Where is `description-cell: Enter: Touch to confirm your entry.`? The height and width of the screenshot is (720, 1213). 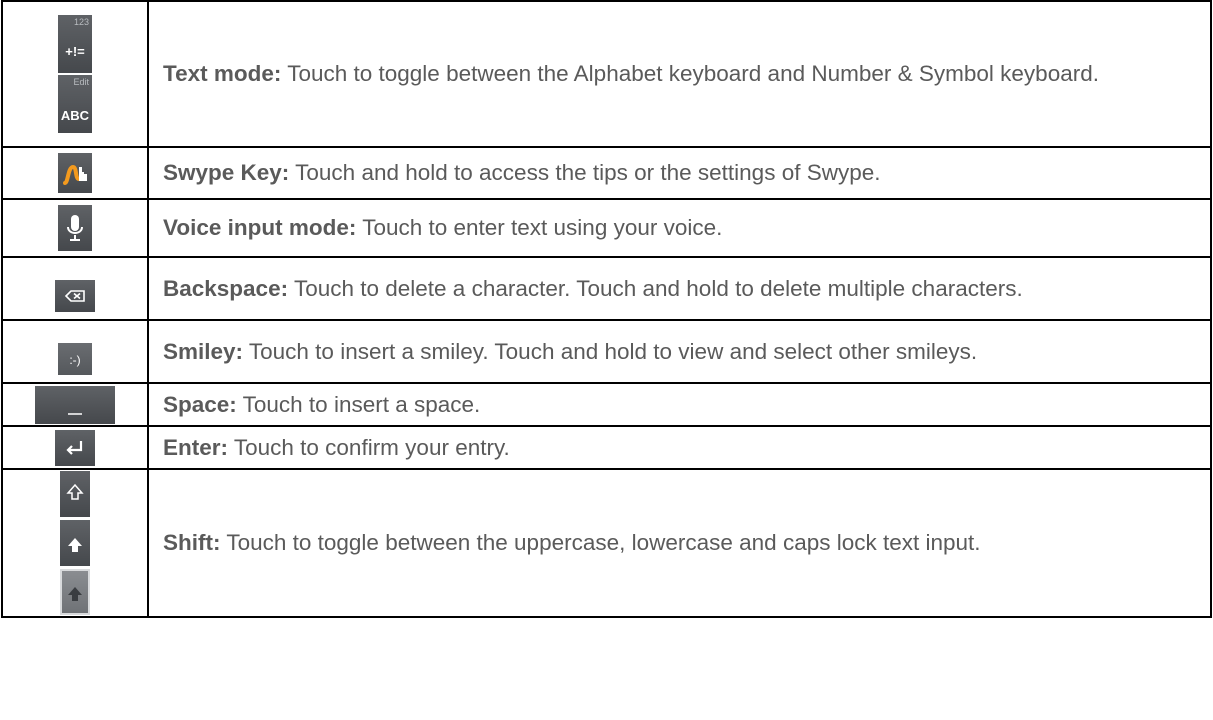 description-cell: Enter: Touch to confirm your entry. is located at coordinates (679, 447).